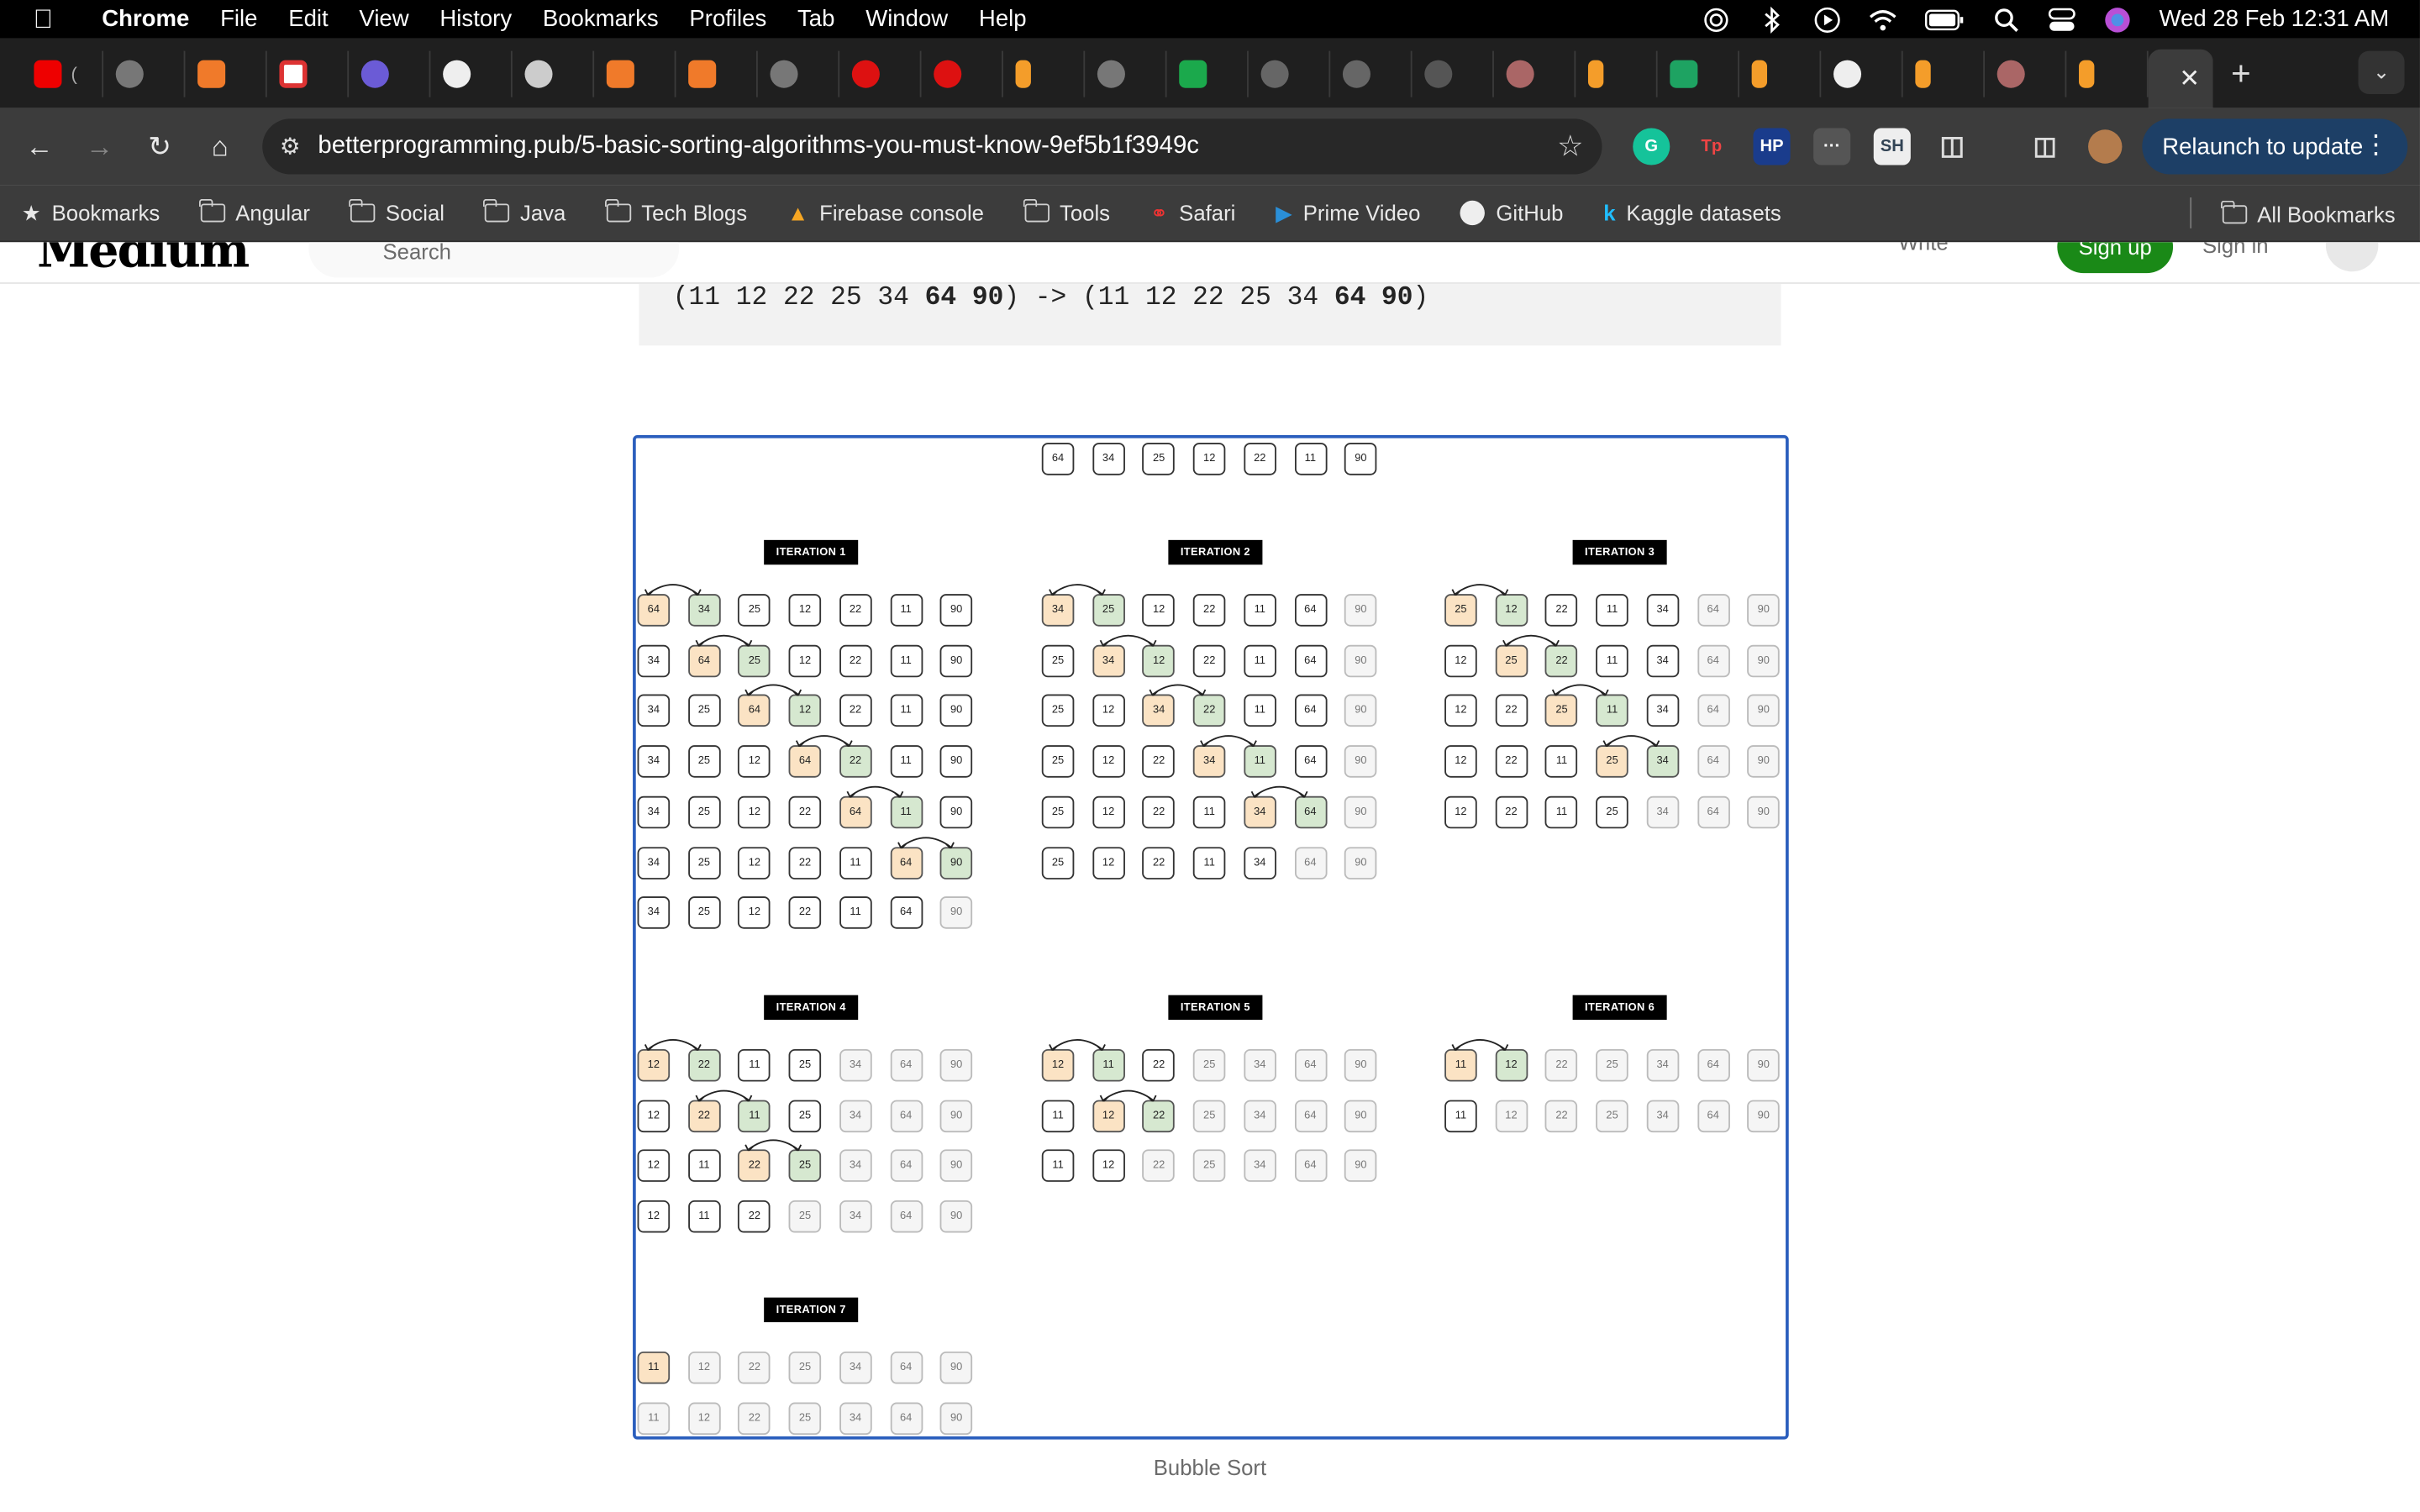  I want to click on site-settings-icon: ⚙, so click(290, 146).